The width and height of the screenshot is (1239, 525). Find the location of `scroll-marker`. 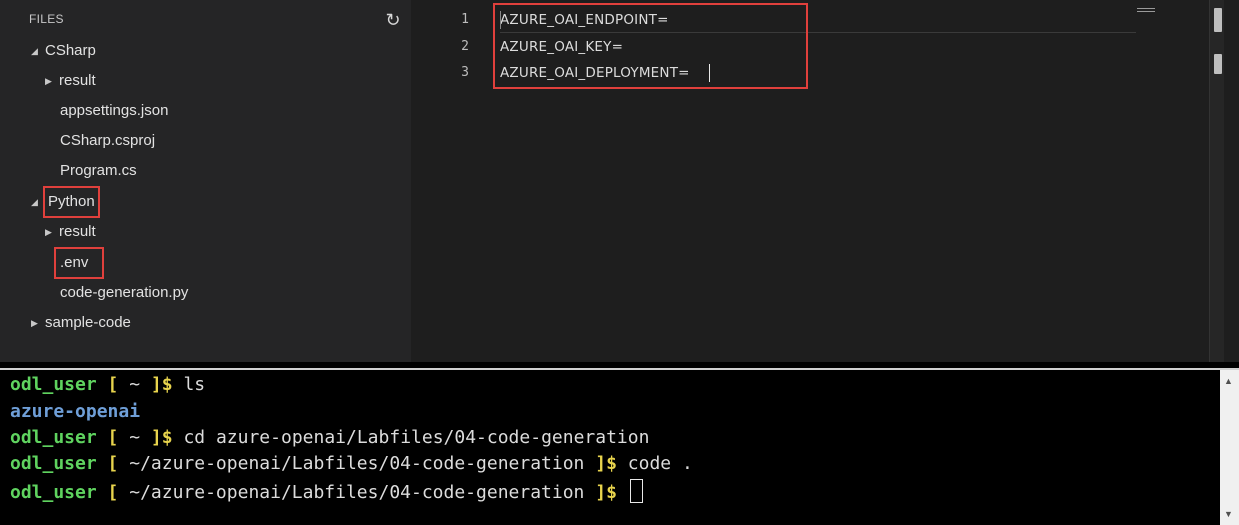

scroll-marker is located at coordinates (1218, 64).